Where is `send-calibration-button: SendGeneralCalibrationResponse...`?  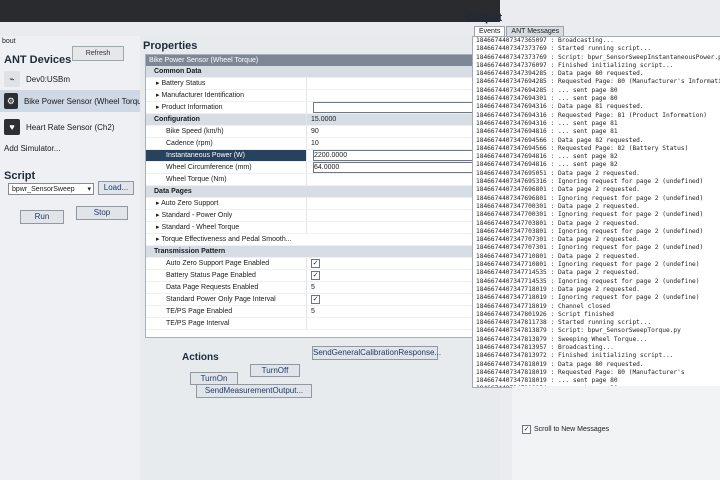
send-calibration-button: SendGeneralCalibrationResponse... is located at coordinates (376, 353).